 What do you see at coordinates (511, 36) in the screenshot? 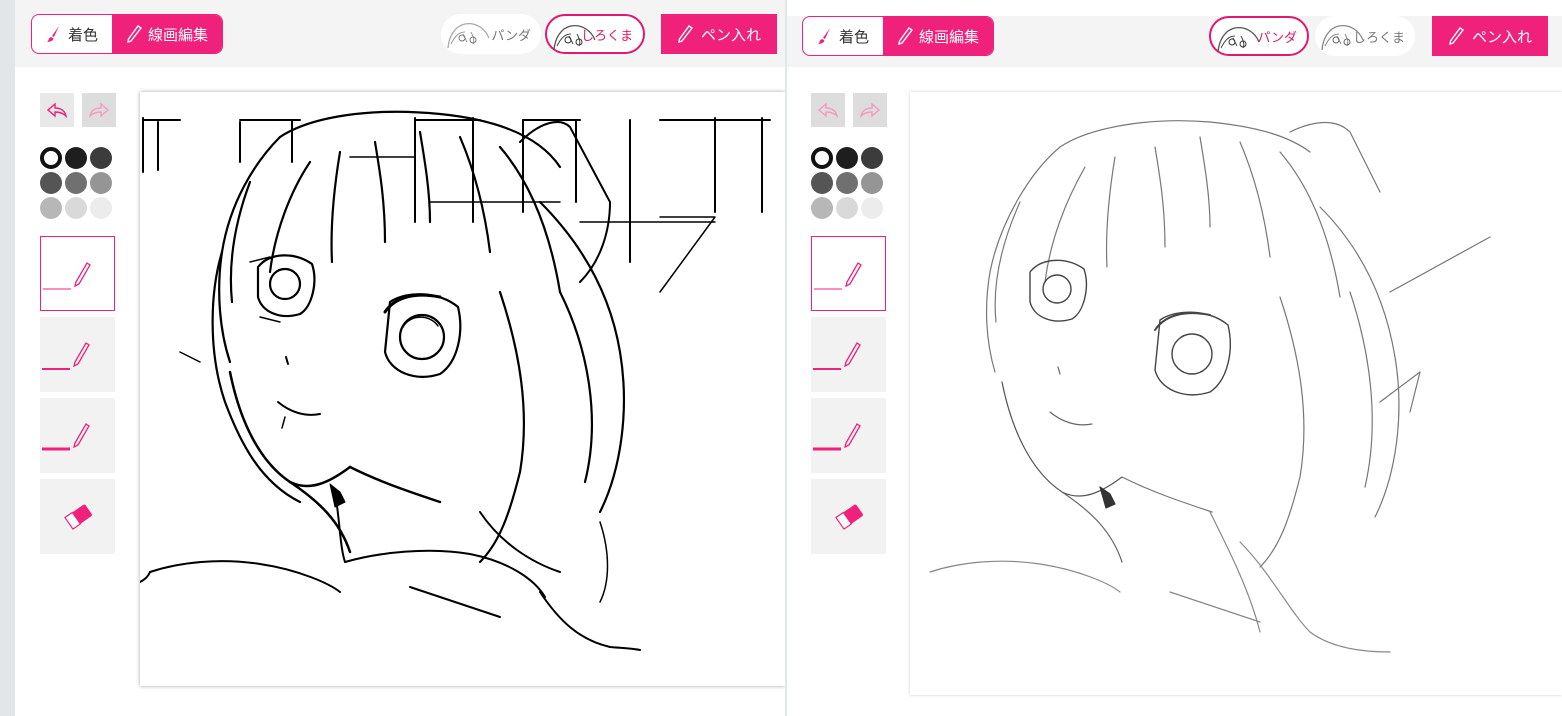
I see `character-panda-label: パンダ` at bounding box center [511, 36].